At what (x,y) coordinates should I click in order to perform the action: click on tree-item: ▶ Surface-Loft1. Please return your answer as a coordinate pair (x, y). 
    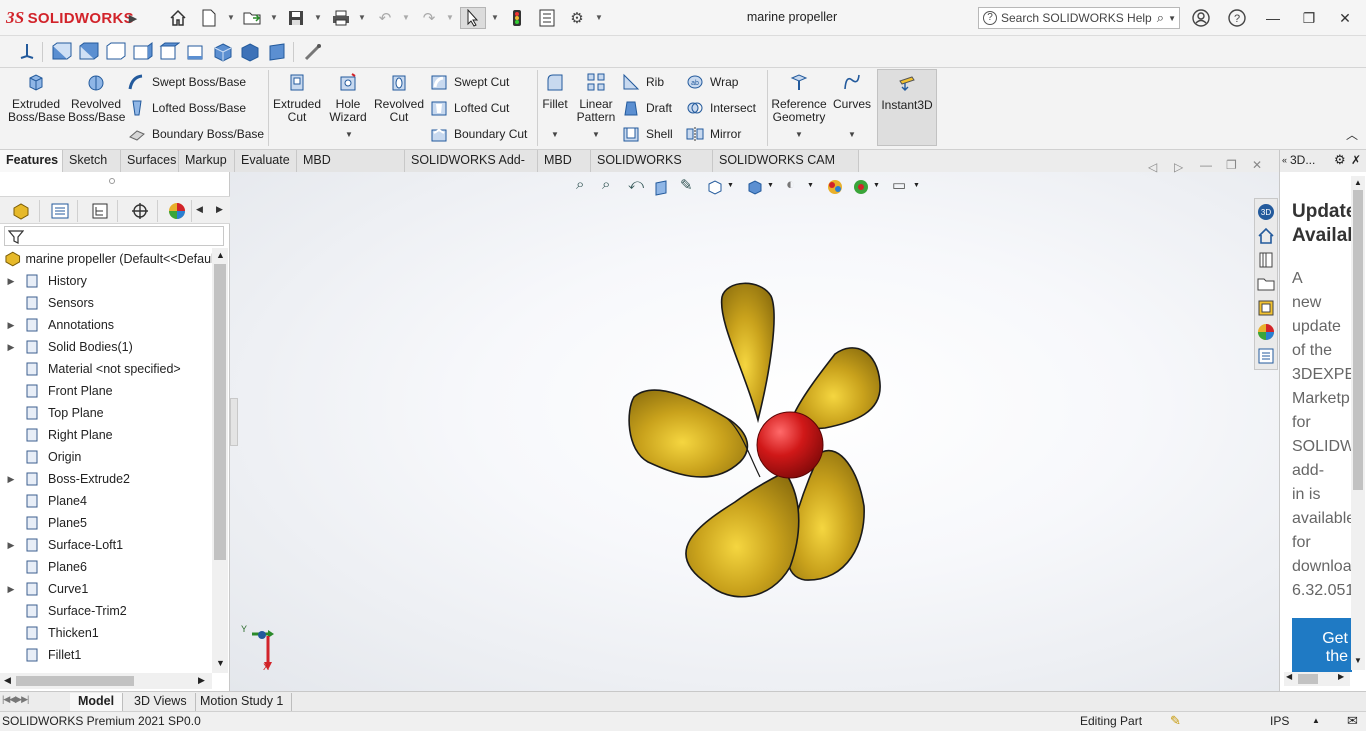
    Looking at the image, I should click on (106, 545).